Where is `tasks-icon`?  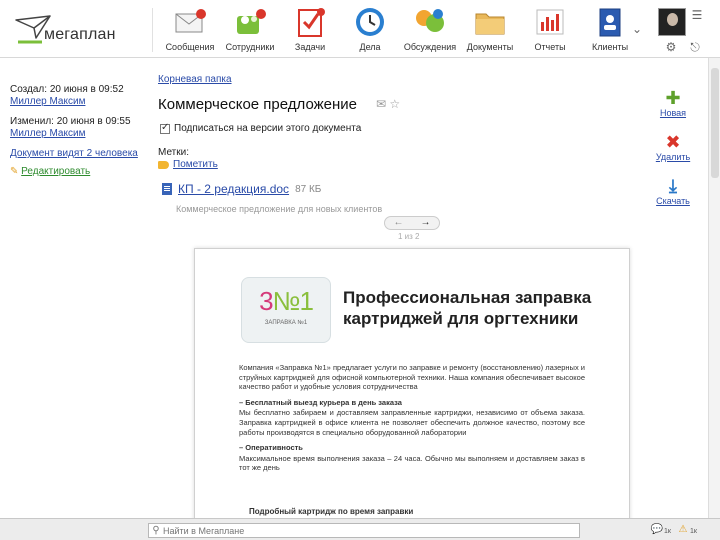
tasks-icon is located at coordinates (311, 22).